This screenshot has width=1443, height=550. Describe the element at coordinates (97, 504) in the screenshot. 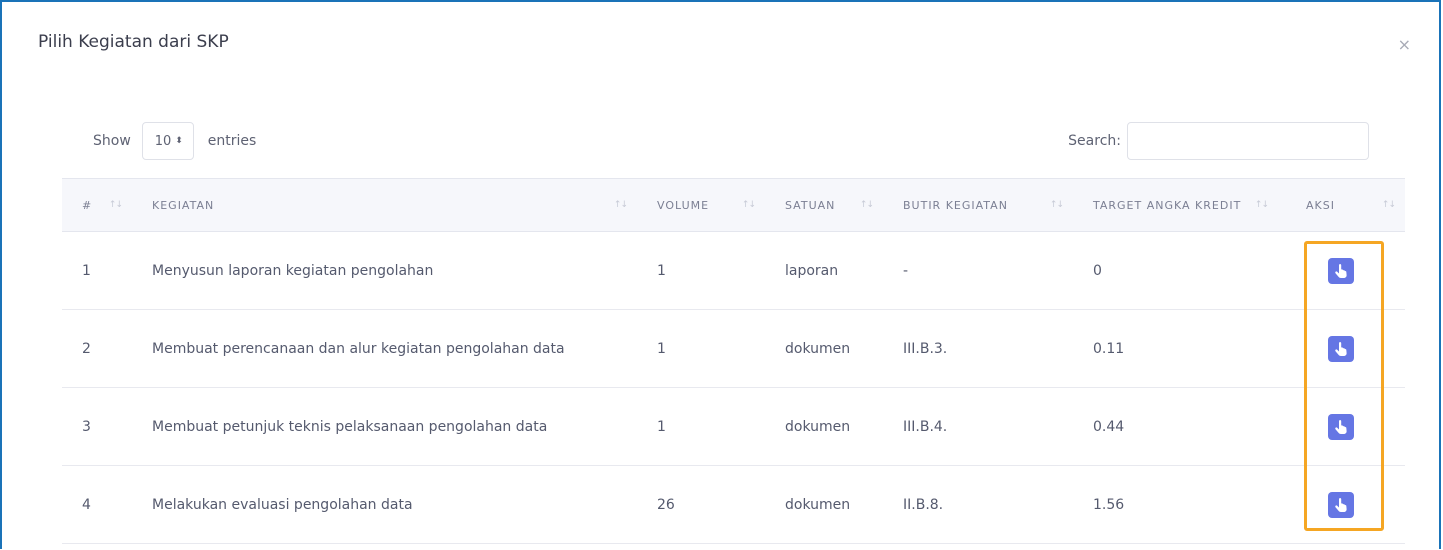

I see `cell-no: 4` at that location.